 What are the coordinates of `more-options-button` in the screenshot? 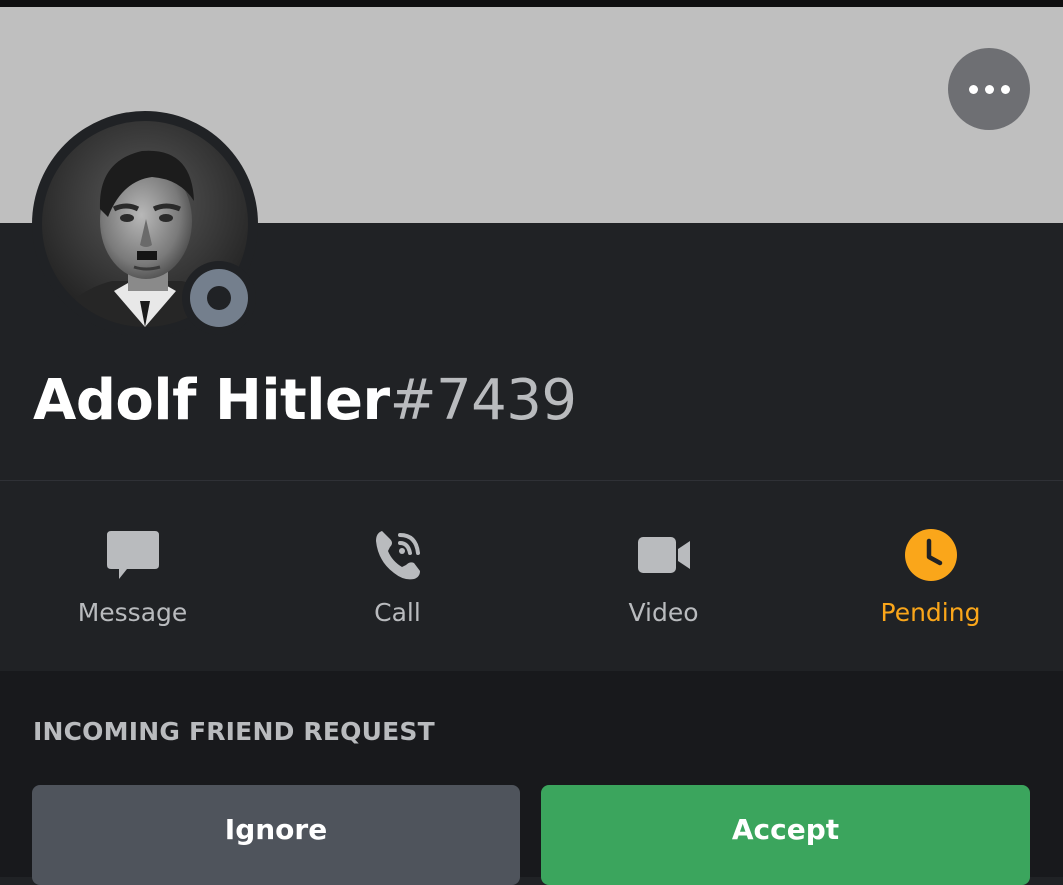 It's located at (989, 89).